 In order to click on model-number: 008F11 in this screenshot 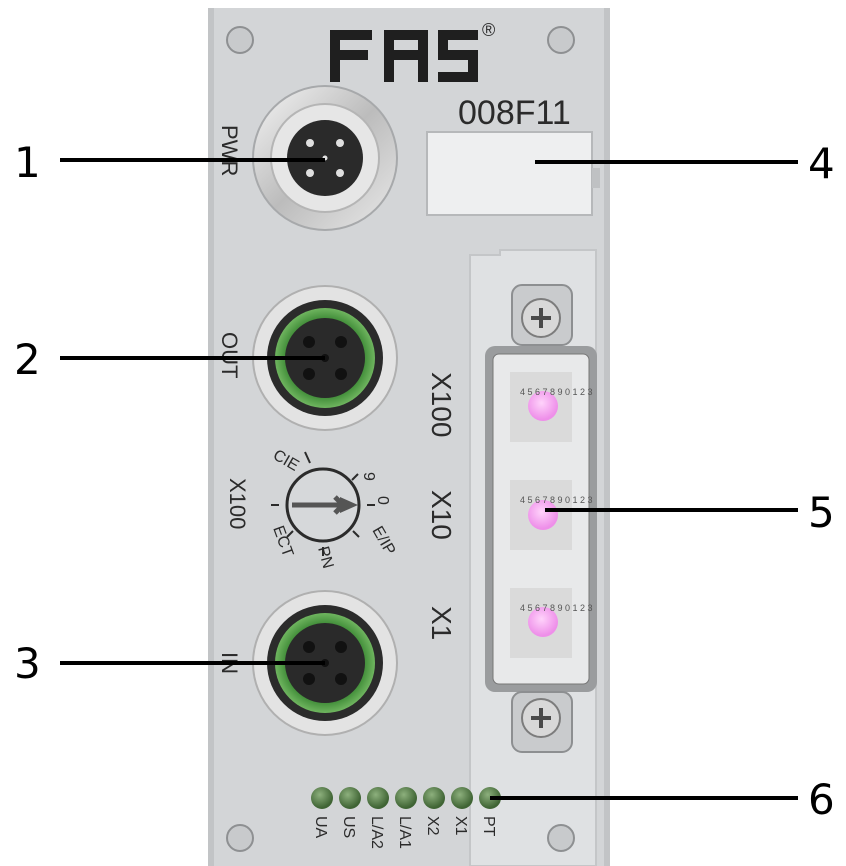, I will do `click(514, 113)`.